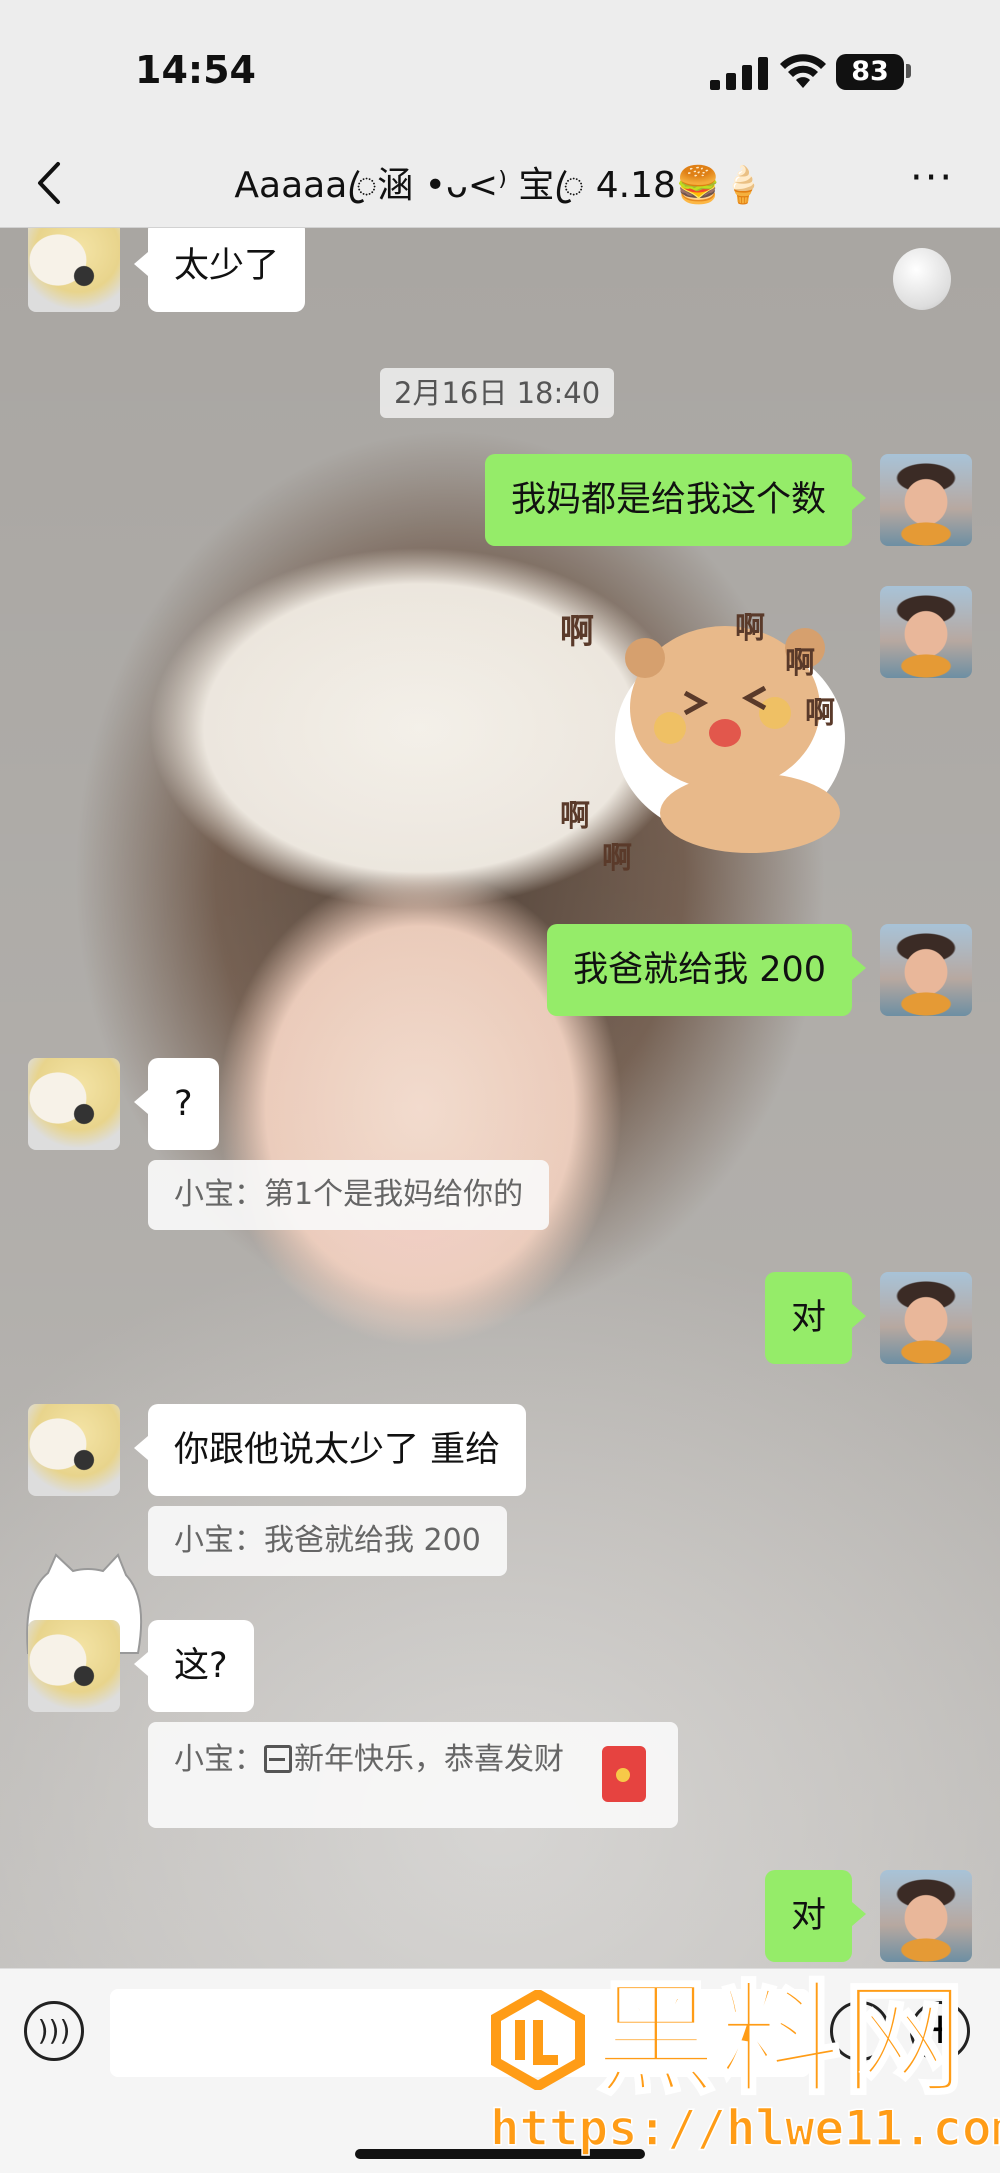  Describe the element at coordinates (624, 1774) in the screenshot. I see `red-packet-icon` at that location.